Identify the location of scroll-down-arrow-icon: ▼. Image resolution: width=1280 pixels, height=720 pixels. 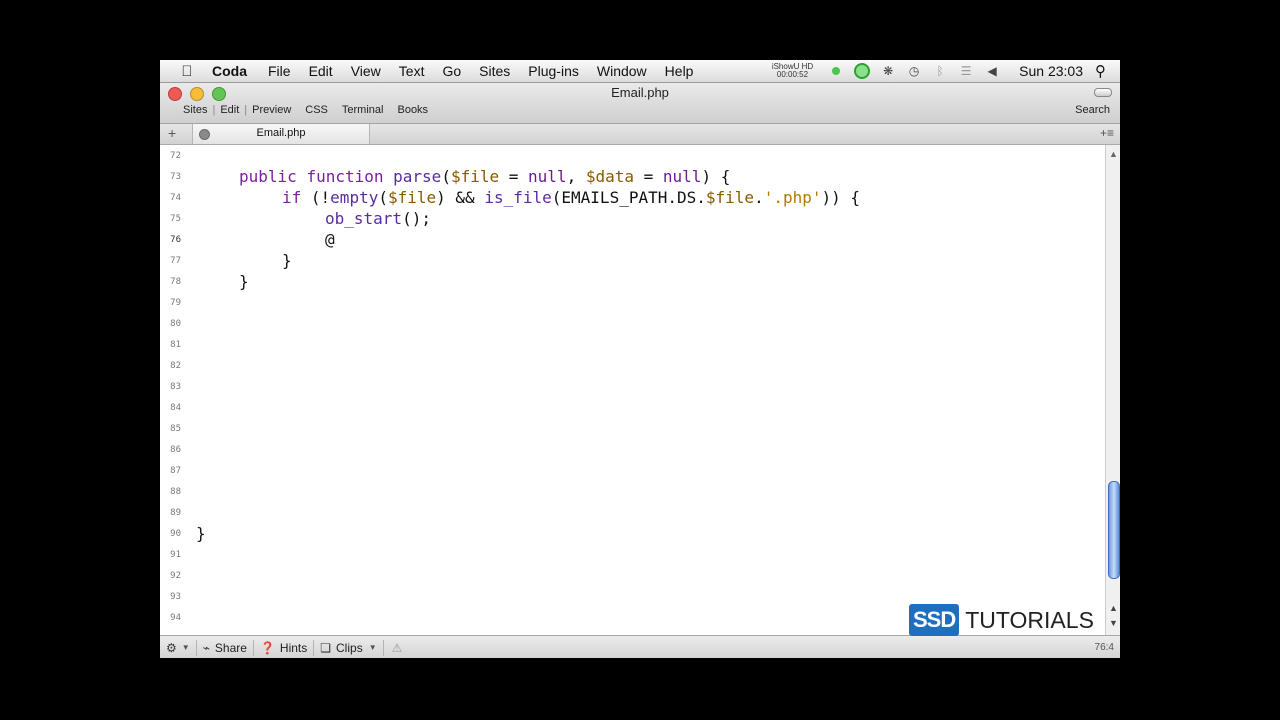
(1113, 623).